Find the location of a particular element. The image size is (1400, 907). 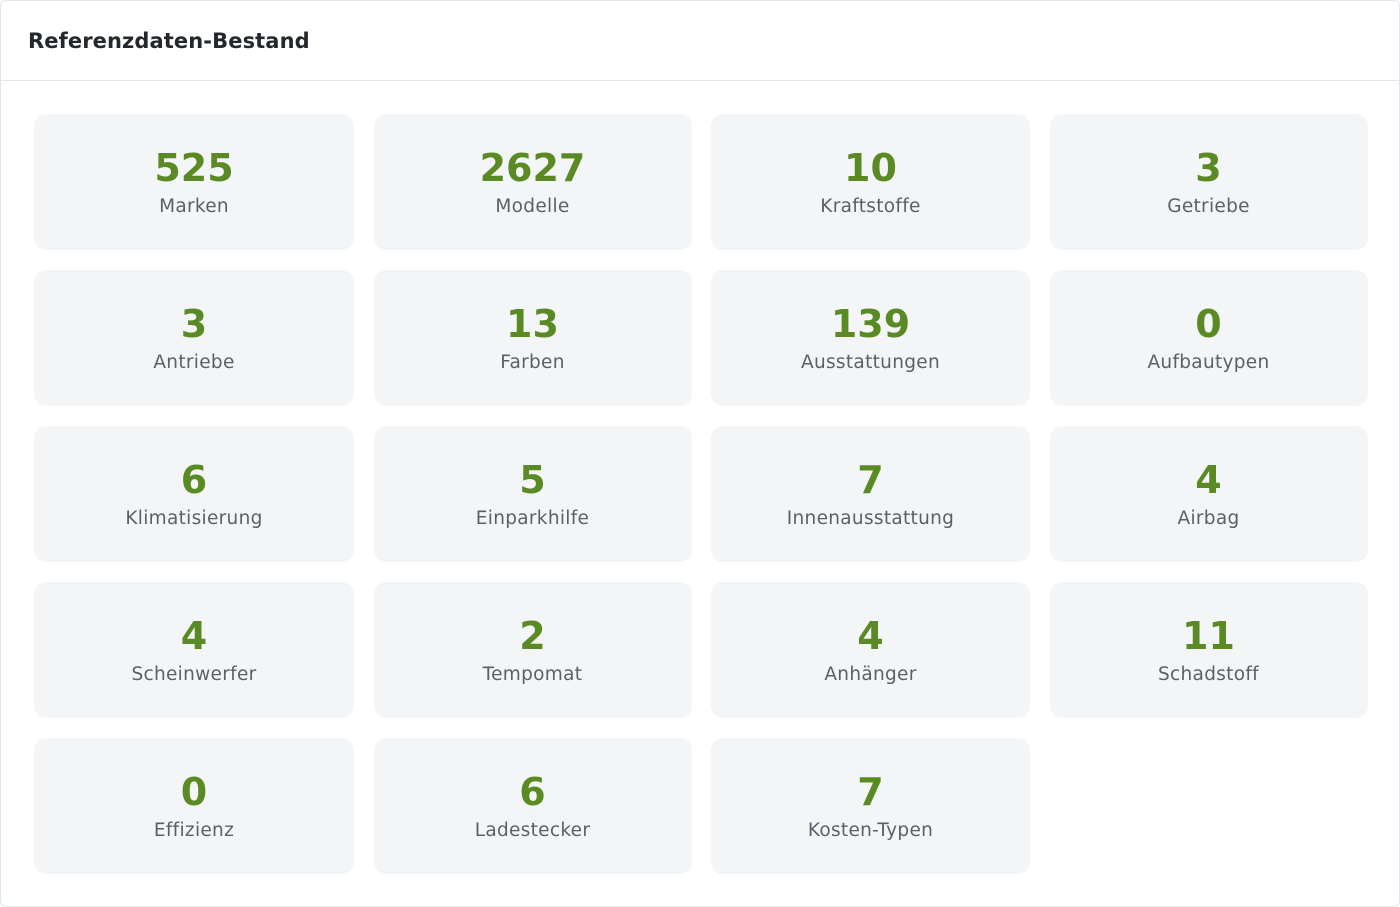

stat-label: Ladestecker is located at coordinates (532, 830).